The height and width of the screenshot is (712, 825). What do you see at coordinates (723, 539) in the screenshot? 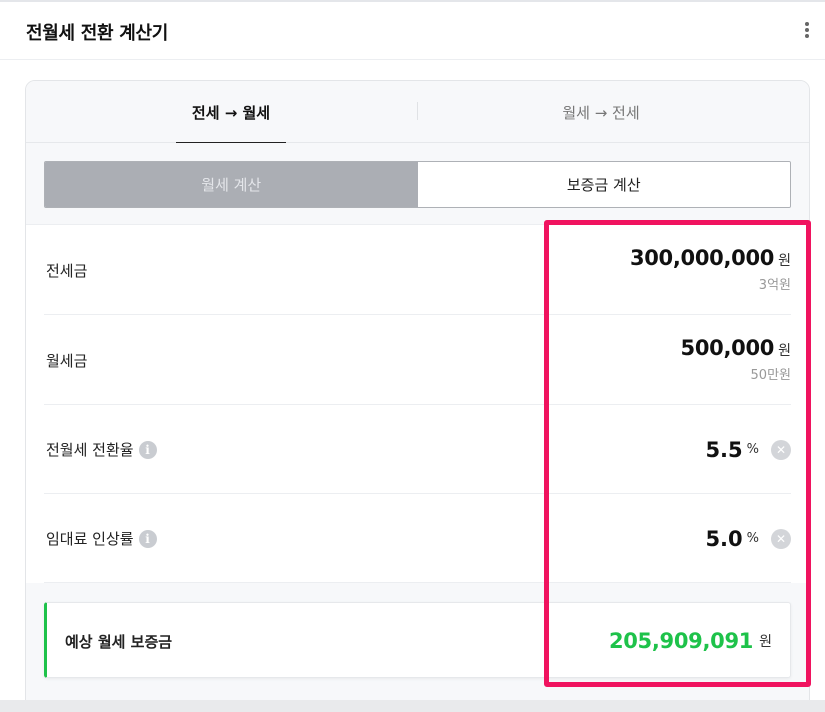
I see `increase-rate-value: 5.0` at bounding box center [723, 539].